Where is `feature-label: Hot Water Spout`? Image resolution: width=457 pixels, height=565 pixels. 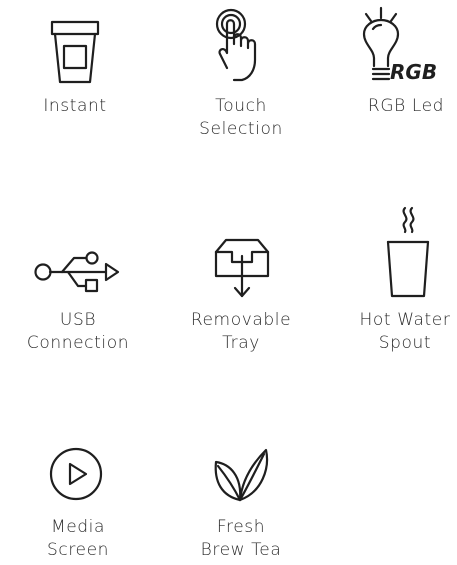 feature-label: Hot Water Spout is located at coordinates (405, 331).